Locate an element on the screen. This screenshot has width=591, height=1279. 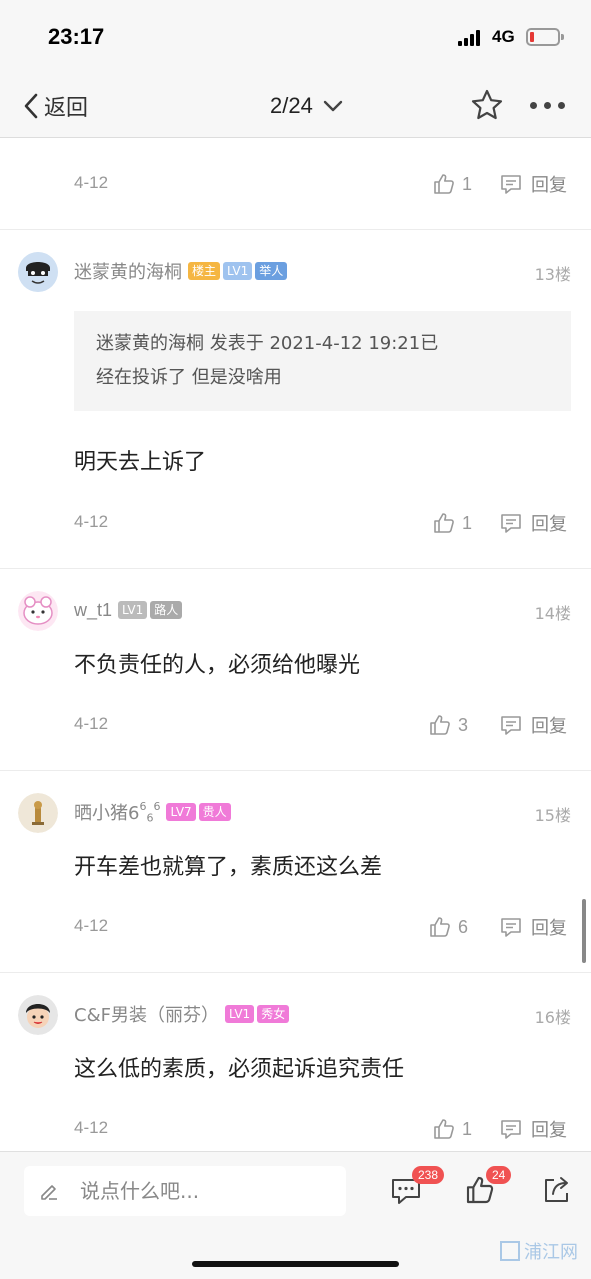
like-count-badge: 24 is located at coordinates (499, 1175).